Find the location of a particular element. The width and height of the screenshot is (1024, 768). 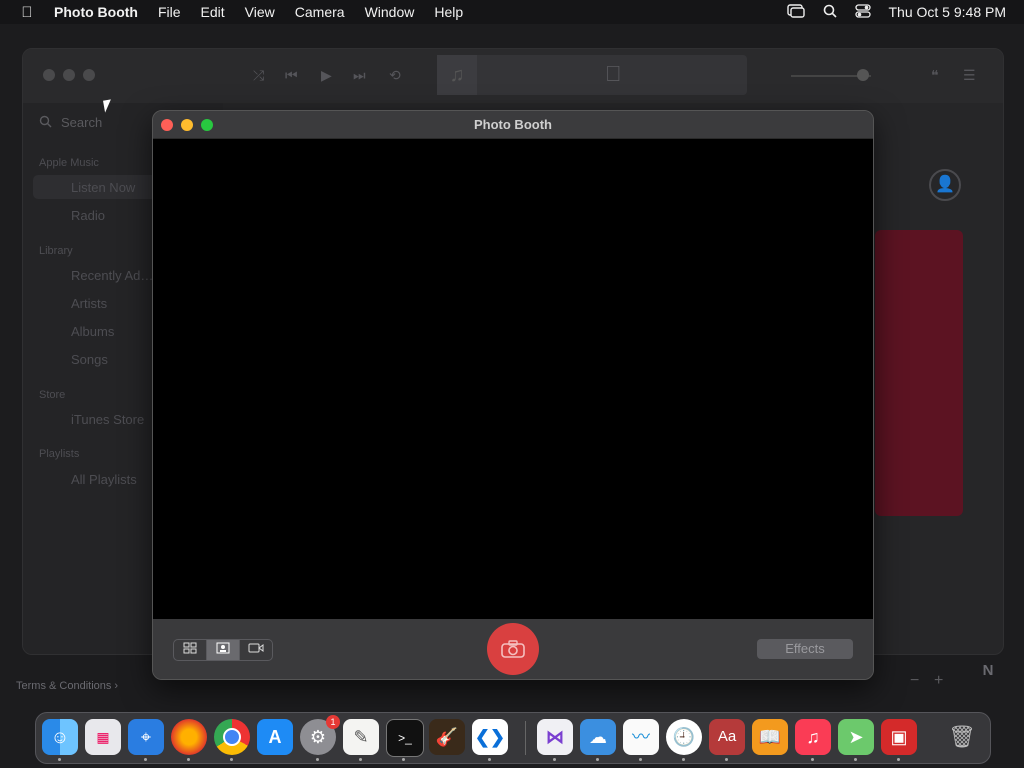

dock-chrome-icon is located at coordinates (232, 737).